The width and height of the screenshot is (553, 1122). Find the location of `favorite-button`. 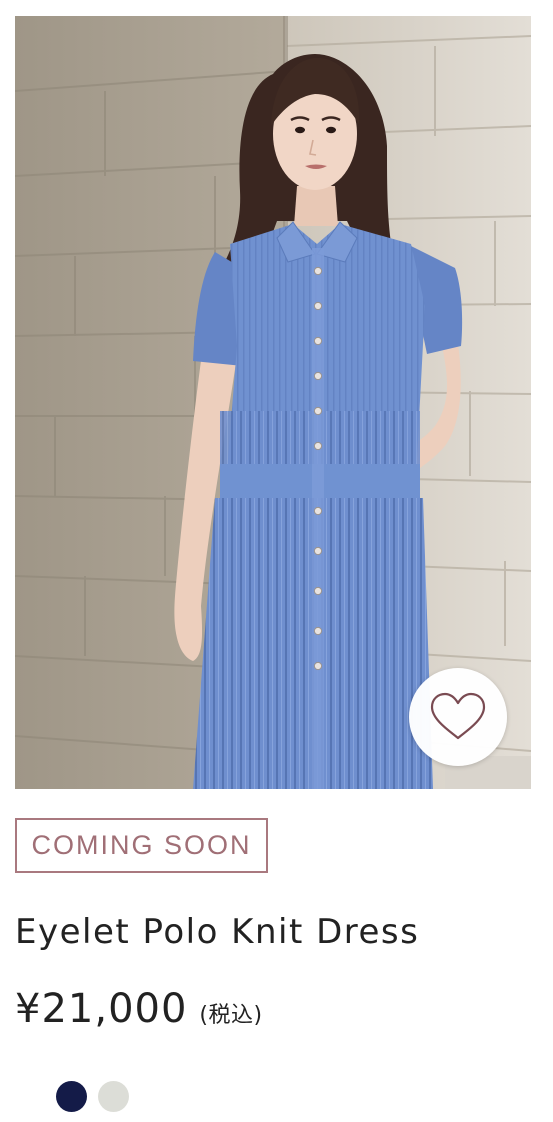

favorite-button is located at coordinates (458, 717).